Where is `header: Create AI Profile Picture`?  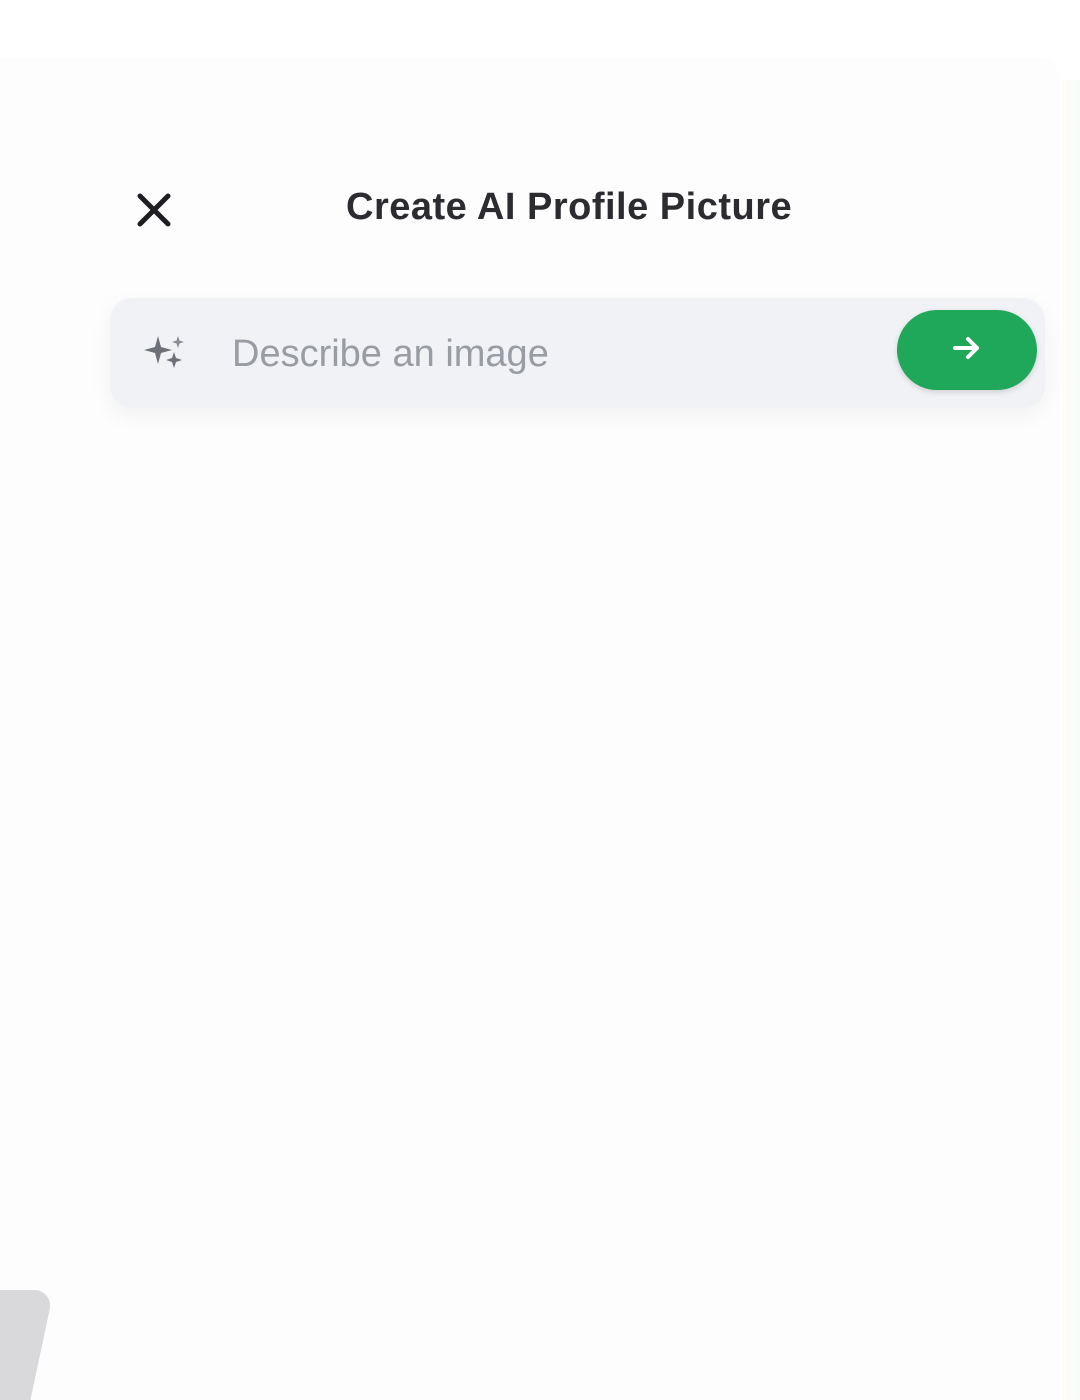
header: Create AI Profile Picture is located at coordinates (530, 210).